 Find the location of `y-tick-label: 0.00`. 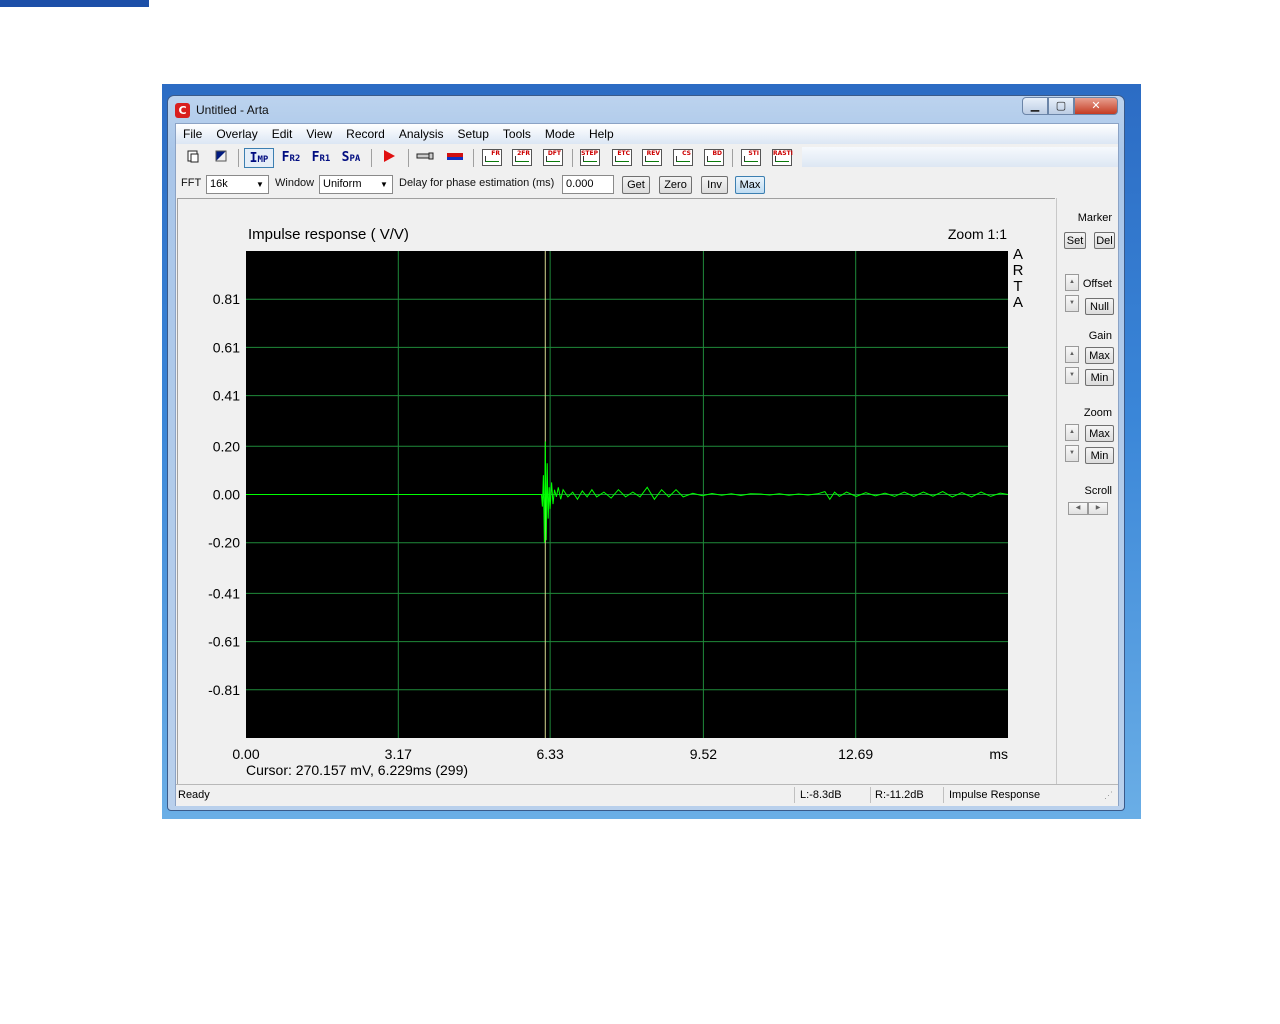

y-tick-label: 0.00 is located at coordinates (226, 495).